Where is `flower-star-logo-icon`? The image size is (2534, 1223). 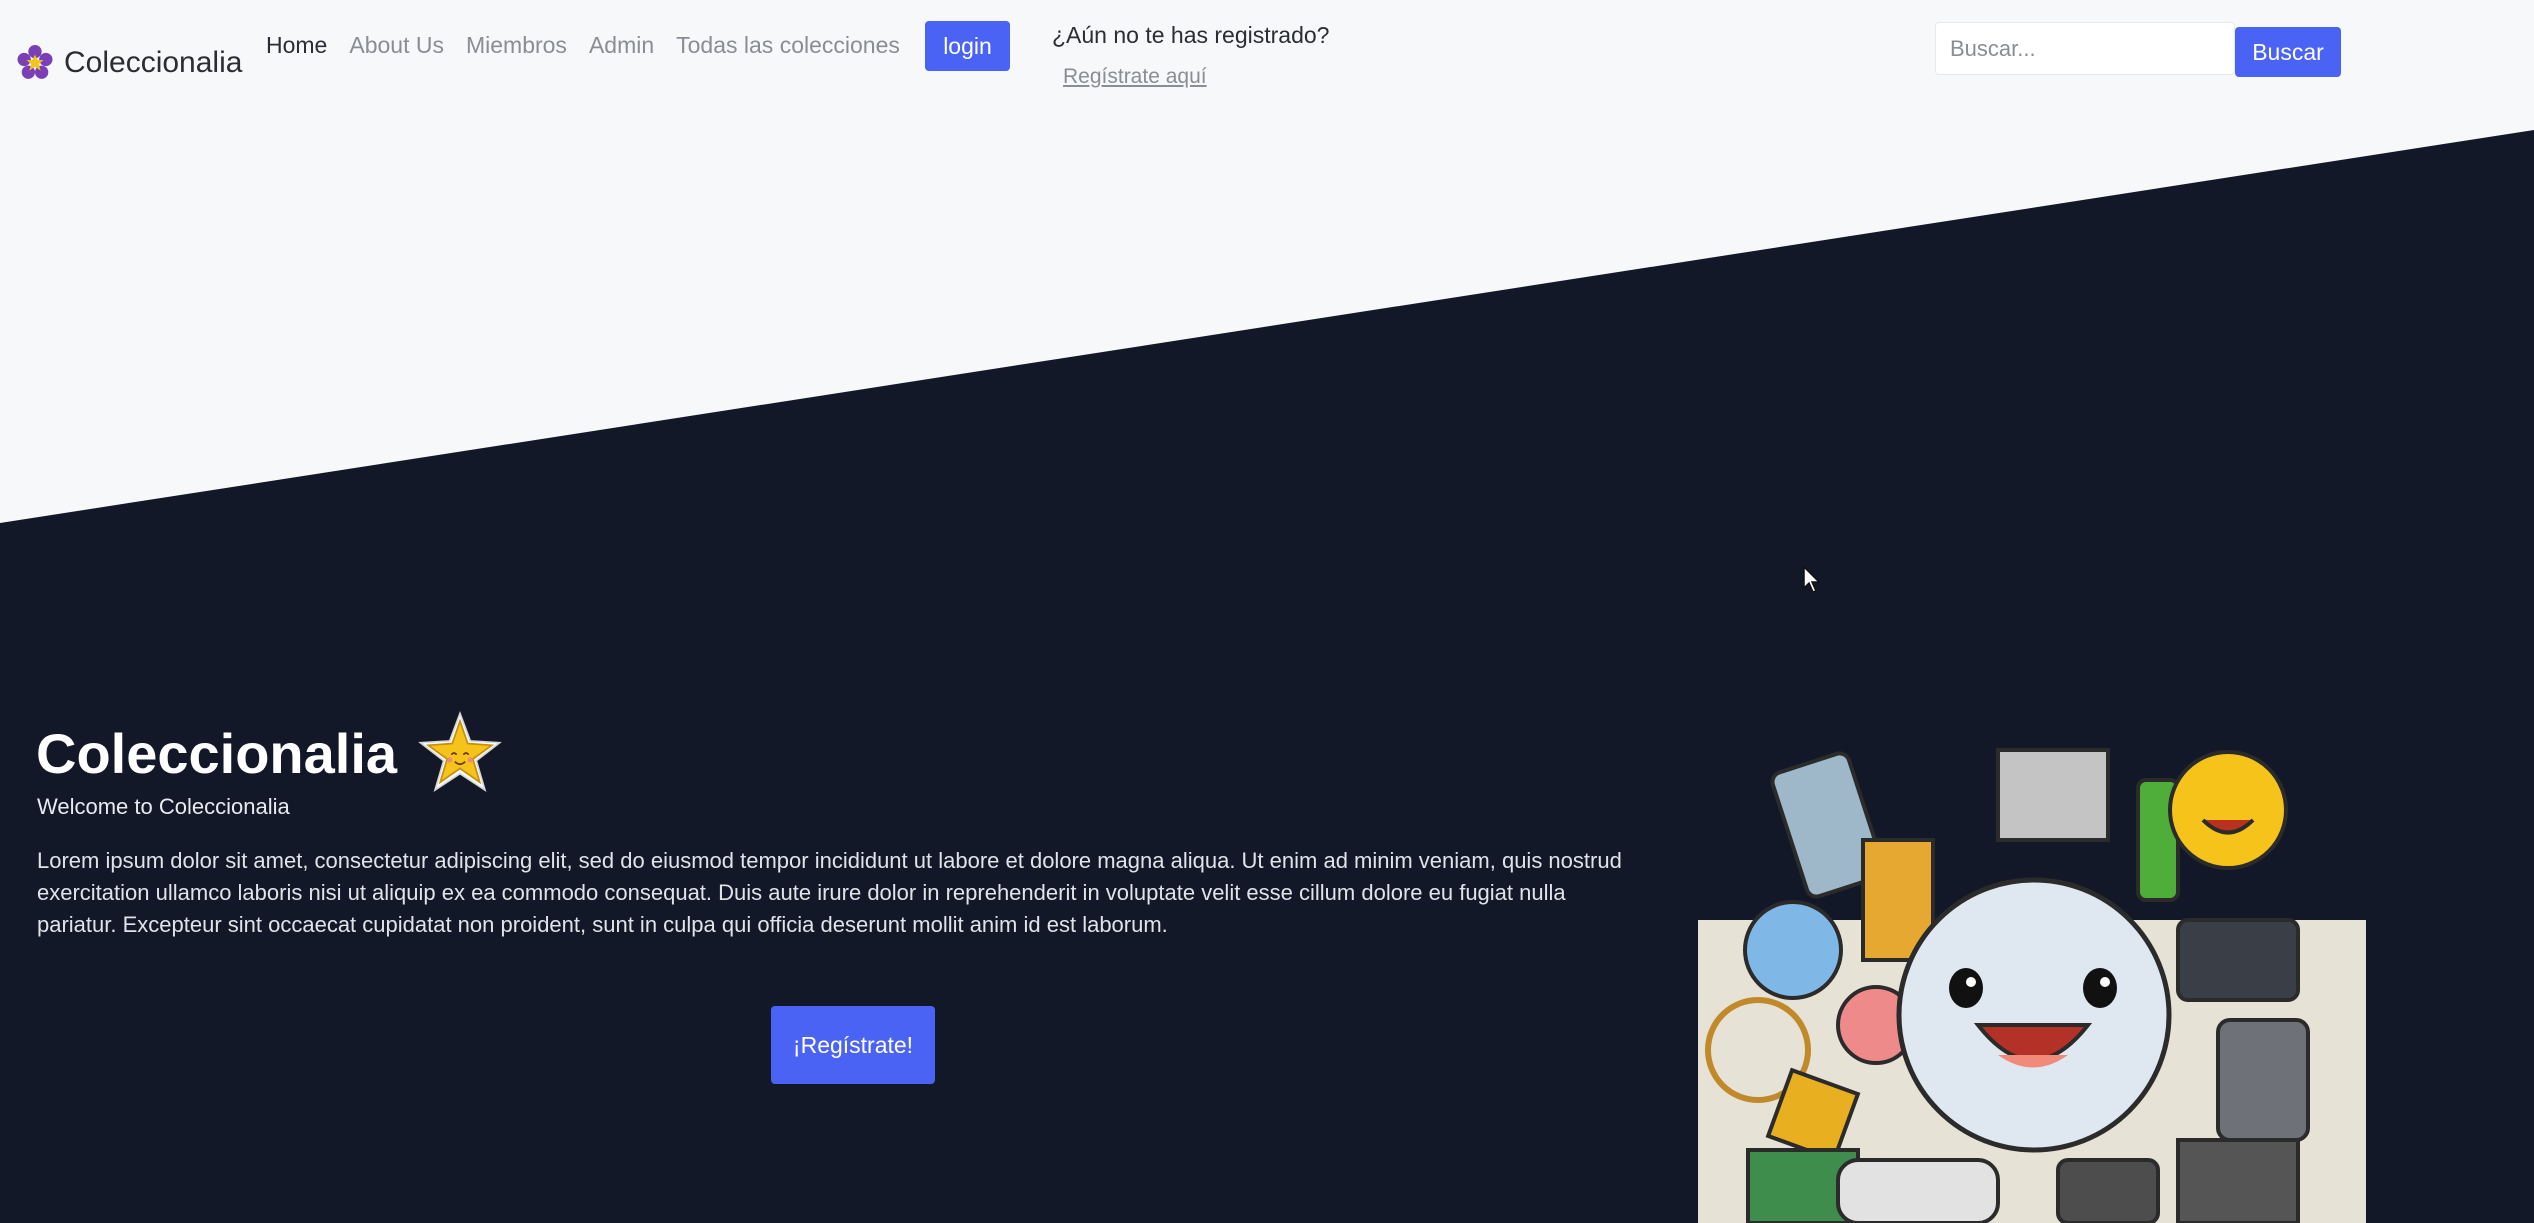 flower-star-logo-icon is located at coordinates (35, 61).